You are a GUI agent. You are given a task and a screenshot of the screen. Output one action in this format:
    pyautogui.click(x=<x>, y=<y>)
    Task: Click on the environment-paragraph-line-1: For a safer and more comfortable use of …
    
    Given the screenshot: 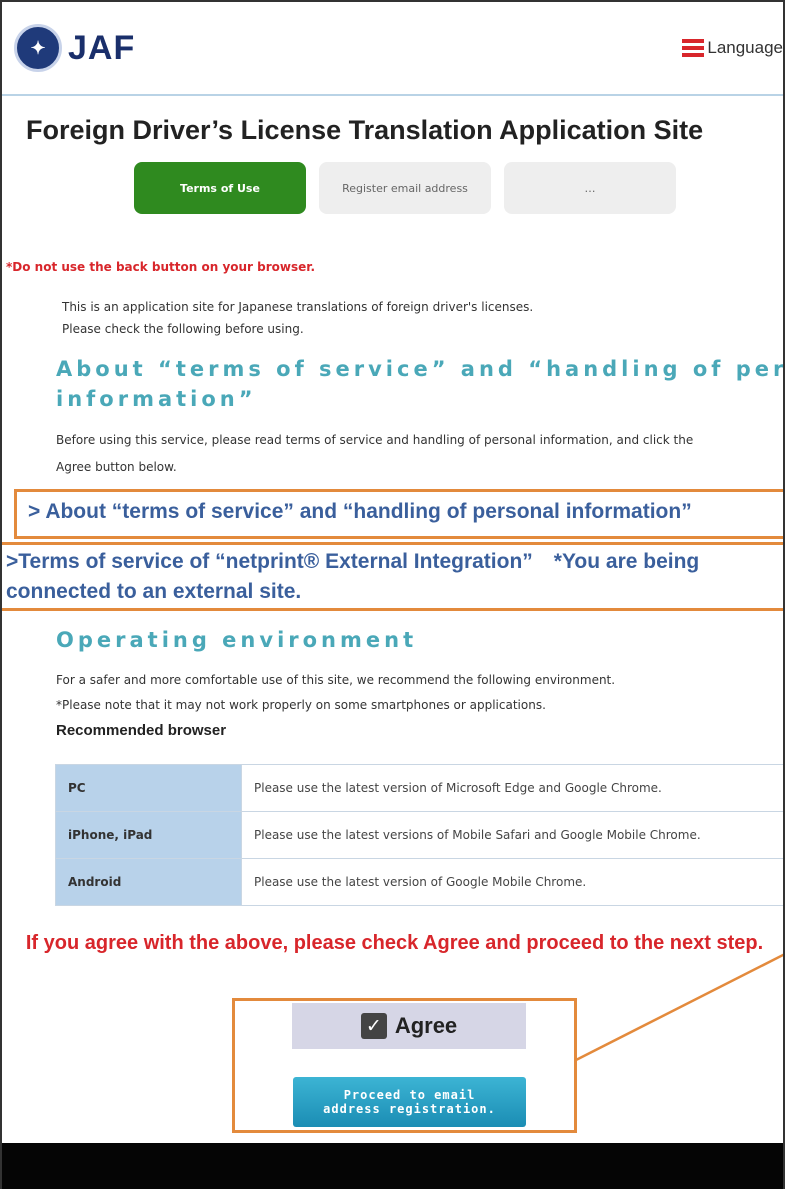 What is the action you would take?
    pyautogui.click(x=336, y=680)
    